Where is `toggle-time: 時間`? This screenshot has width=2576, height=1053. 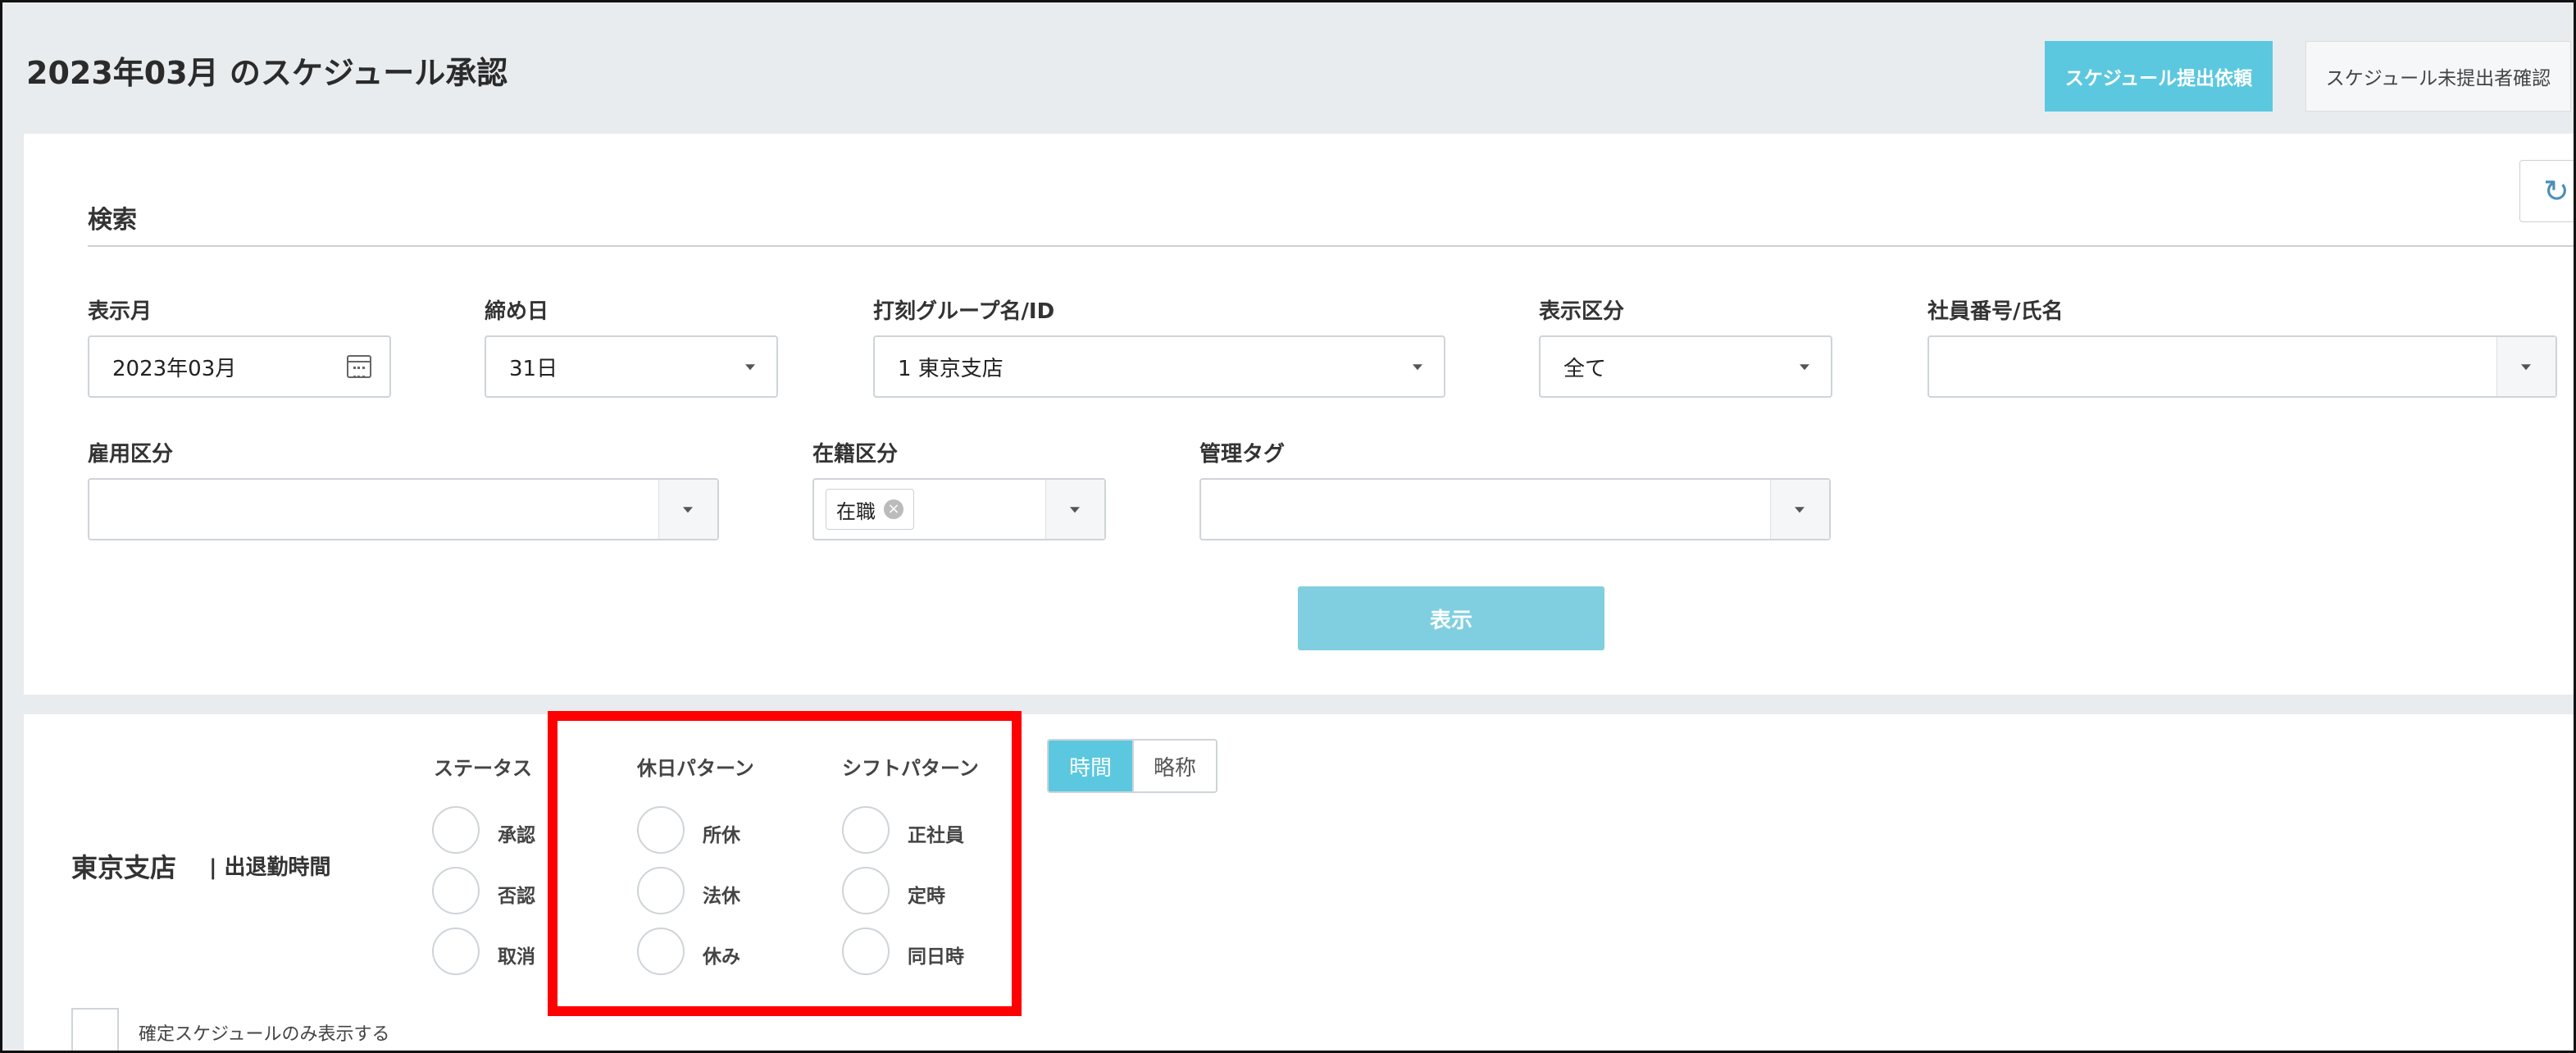 toggle-time: 時間 is located at coordinates (1090, 766).